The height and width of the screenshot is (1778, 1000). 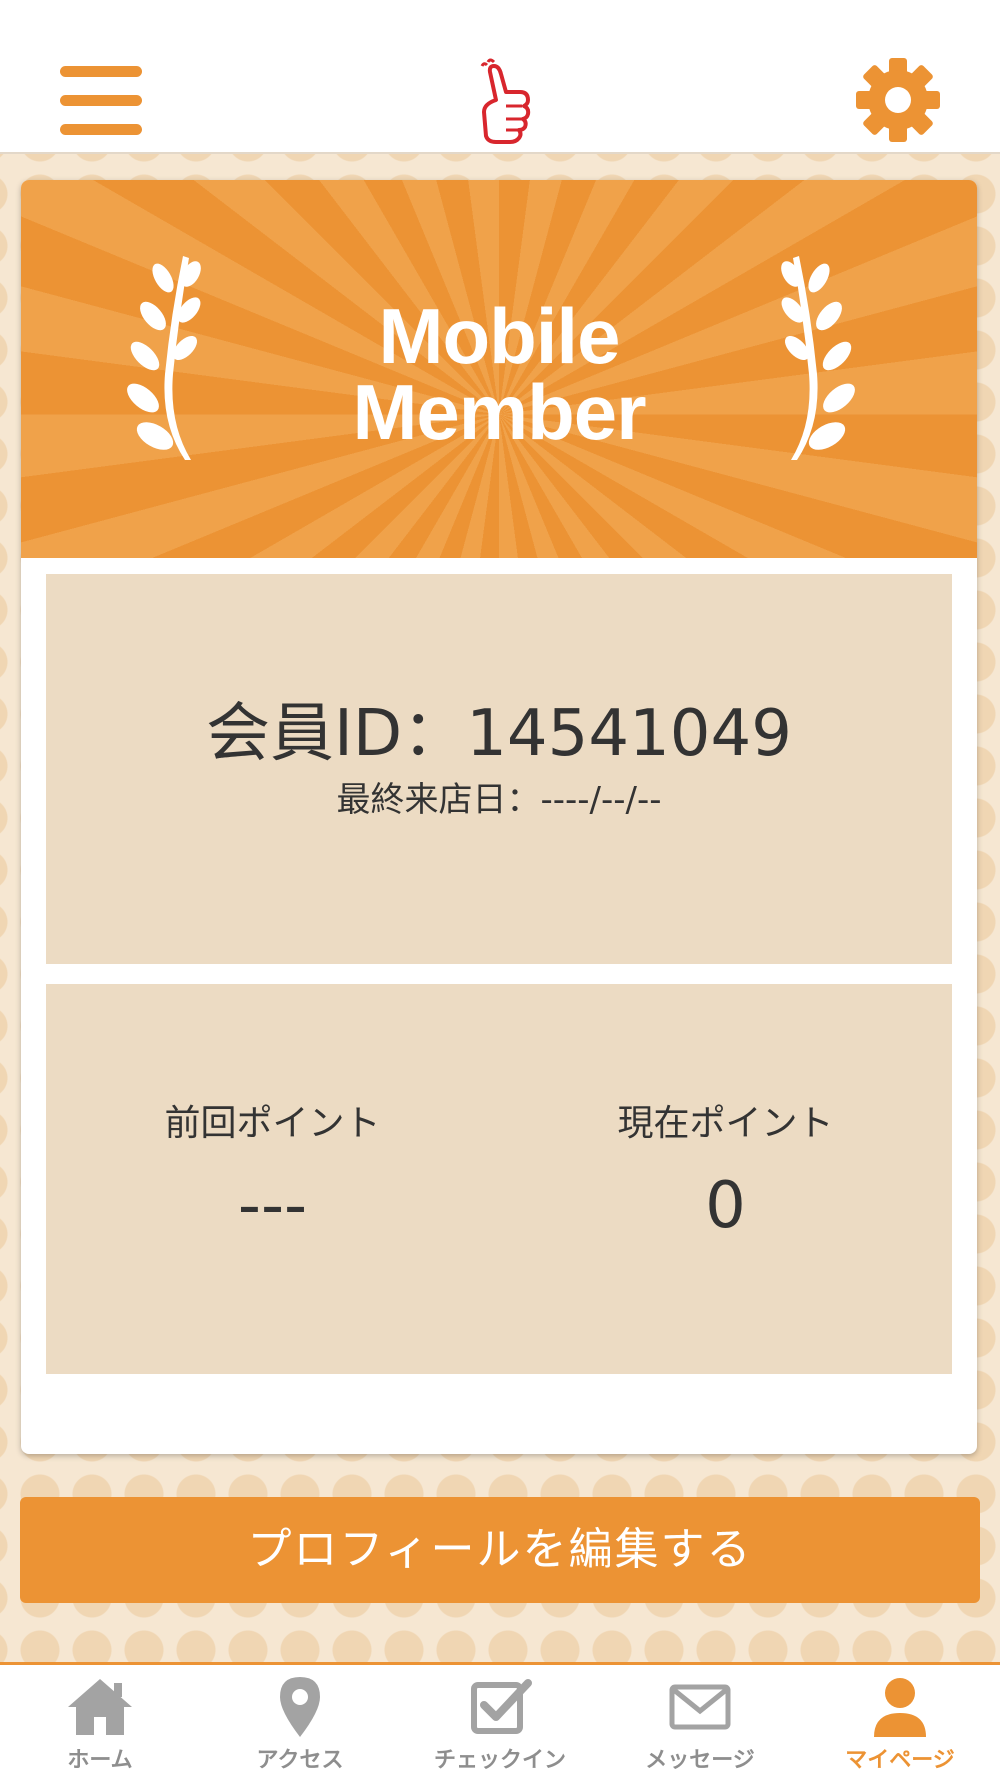 I want to click on envelope-icon, so click(x=700, y=1707).